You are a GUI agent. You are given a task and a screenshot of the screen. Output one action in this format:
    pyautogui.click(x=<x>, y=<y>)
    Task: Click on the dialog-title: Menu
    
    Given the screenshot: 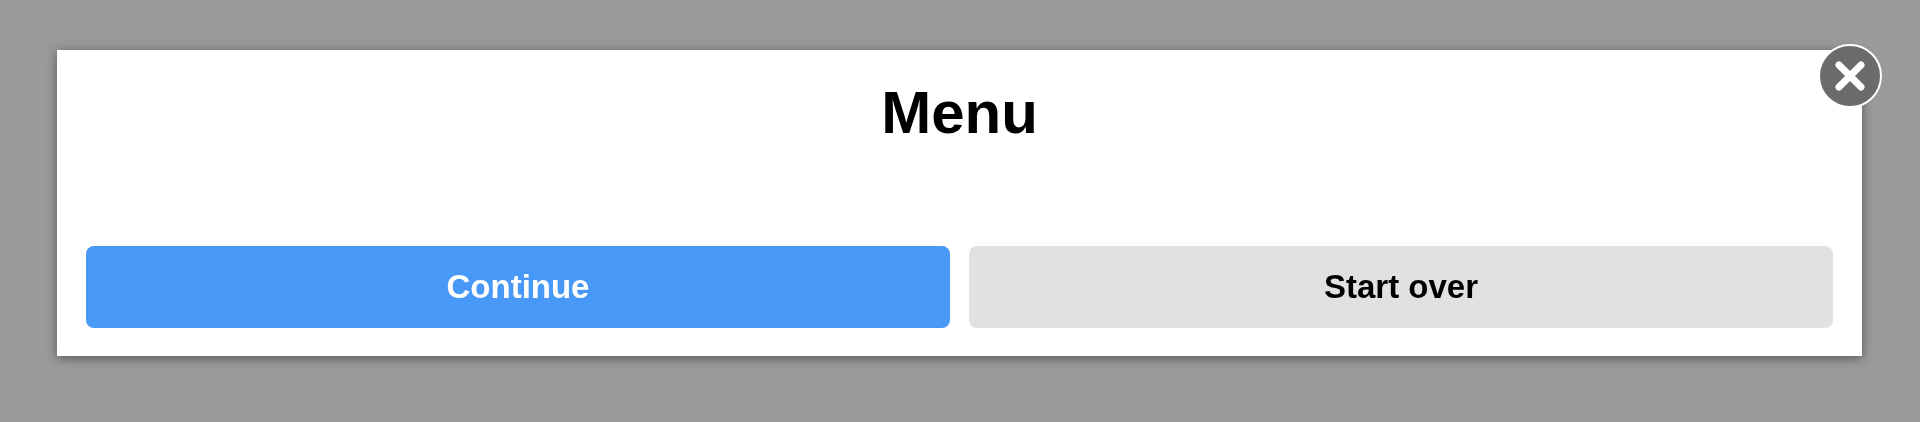 What is the action you would take?
    pyautogui.click(x=959, y=113)
    